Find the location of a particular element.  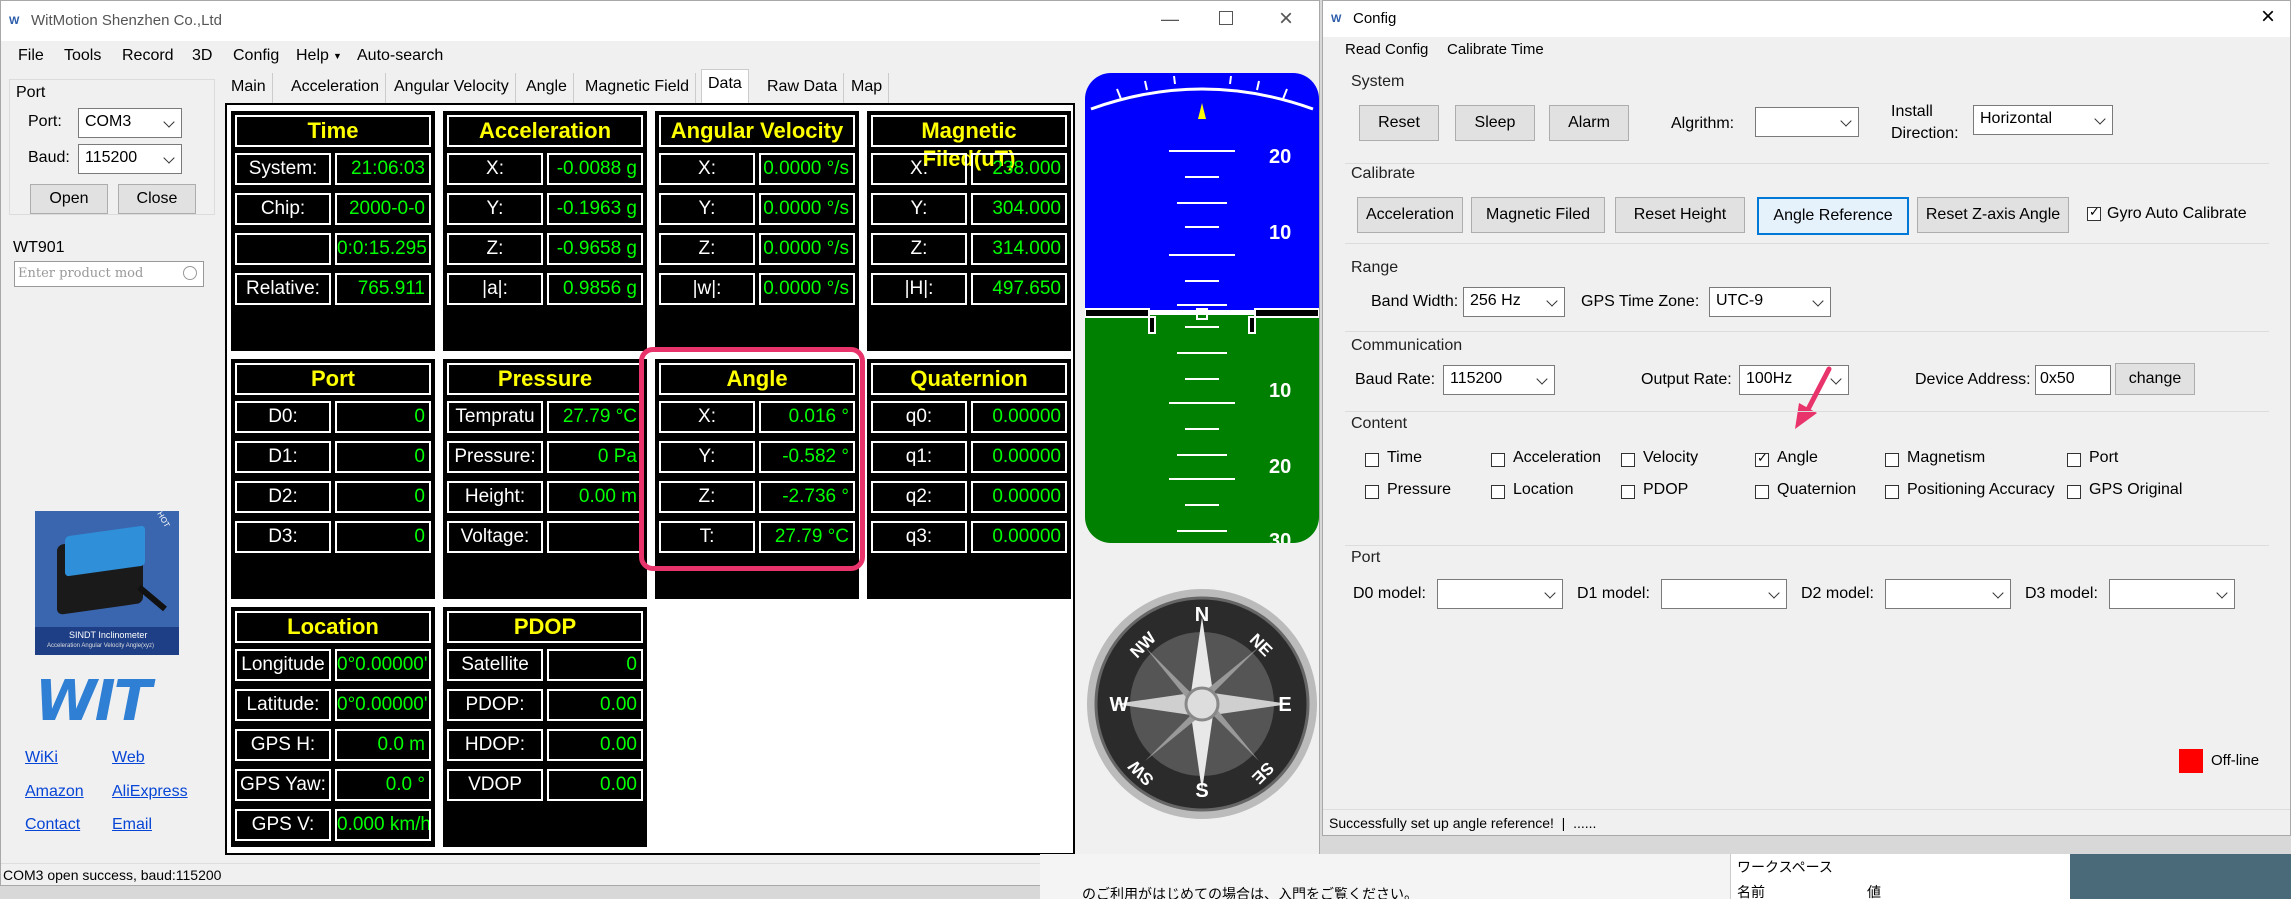

panel-magnetic-label: Z: is located at coordinates (919, 249).